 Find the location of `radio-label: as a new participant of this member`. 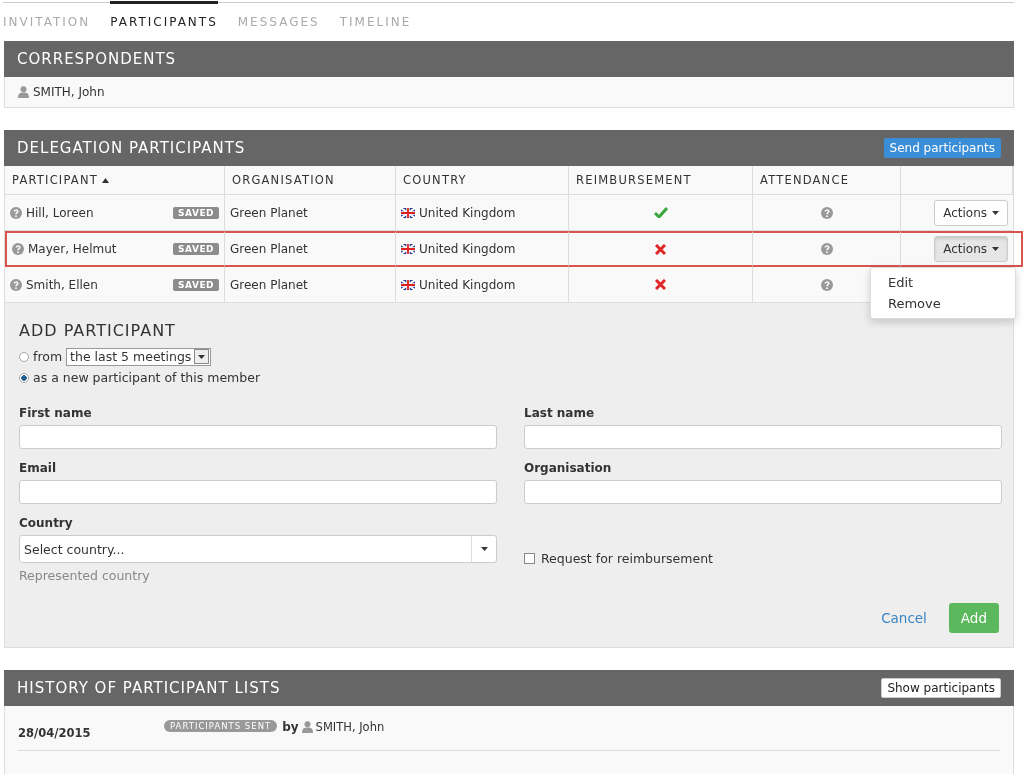

radio-label: as a new participant of this member is located at coordinates (147, 377).